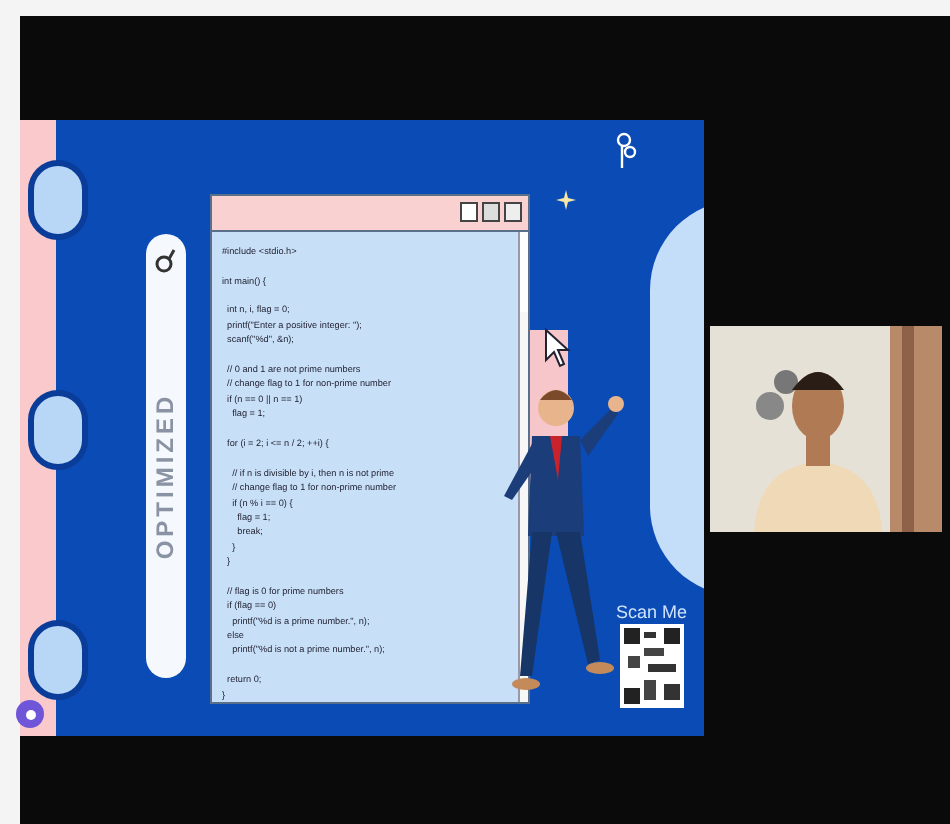 The width and height of the screenshot is (950, 824). I want to click on scan-me-label: Scan Me, so click(652, 613).